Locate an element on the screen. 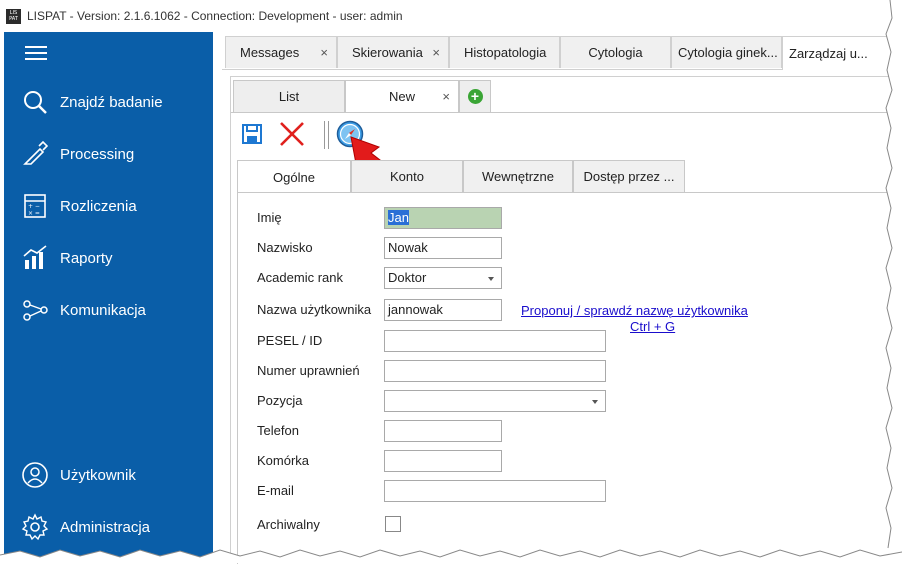  numer-uprawnien-label: Numer uprawnień is located at coordinates (308, 370).